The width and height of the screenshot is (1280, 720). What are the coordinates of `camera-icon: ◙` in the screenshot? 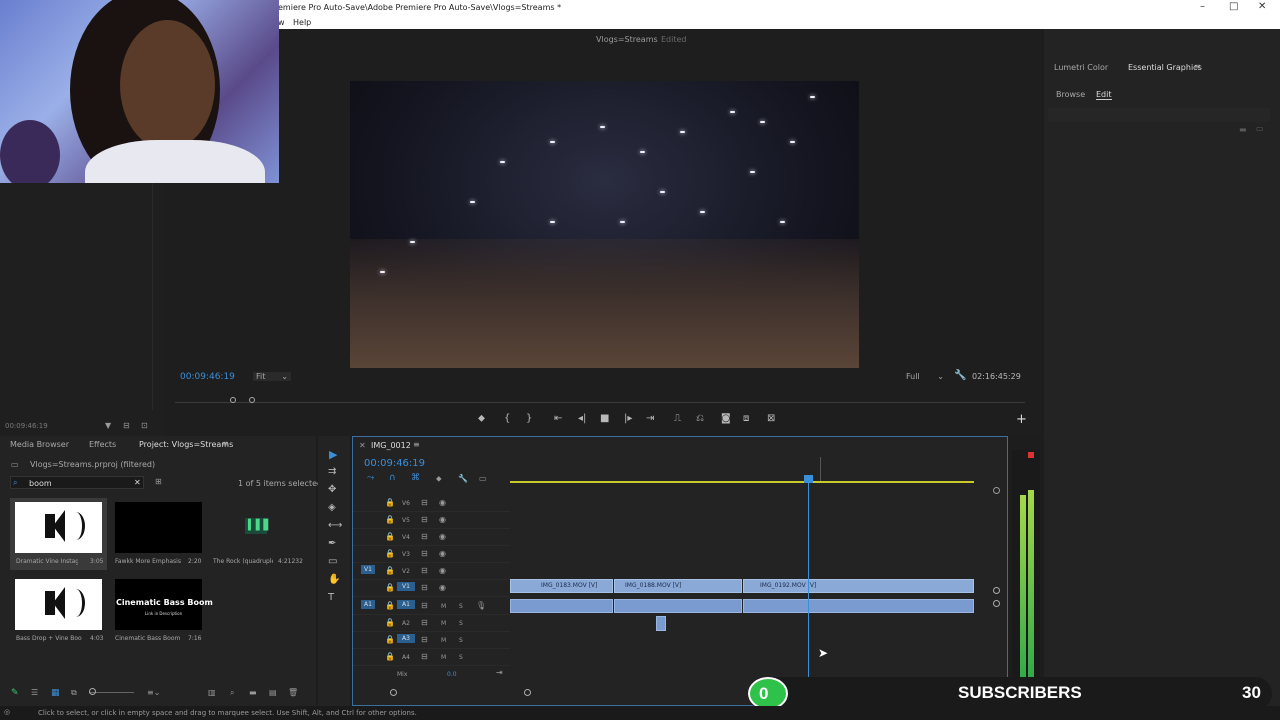 It's located at (726, 418).